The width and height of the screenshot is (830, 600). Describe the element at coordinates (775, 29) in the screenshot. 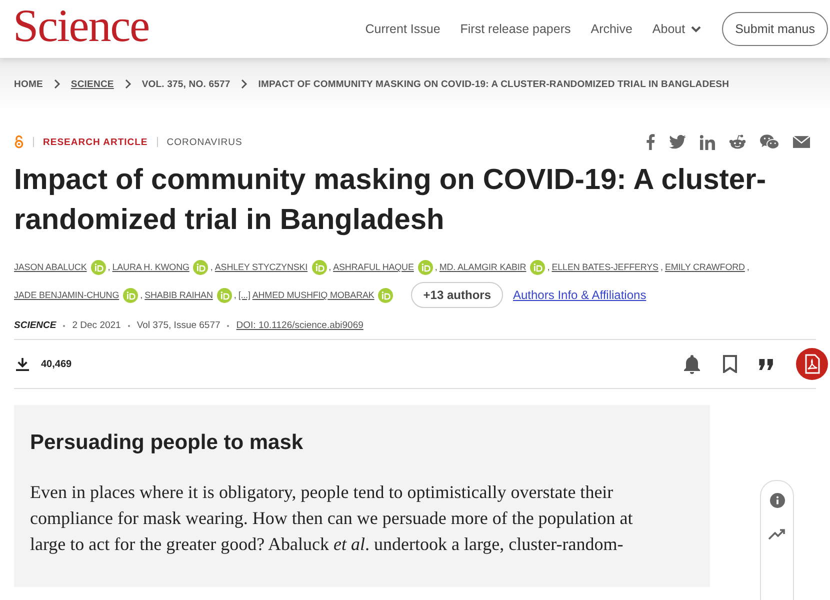

I see `submit-button: Submit manus` at that location.